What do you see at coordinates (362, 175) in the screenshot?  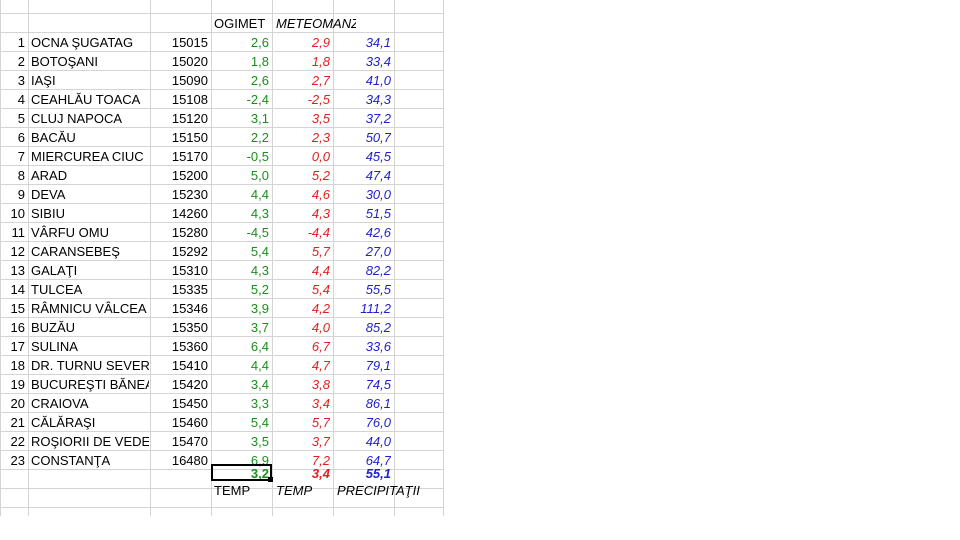 I see `precipitation: 47,4` at bounding box center [362, 175].